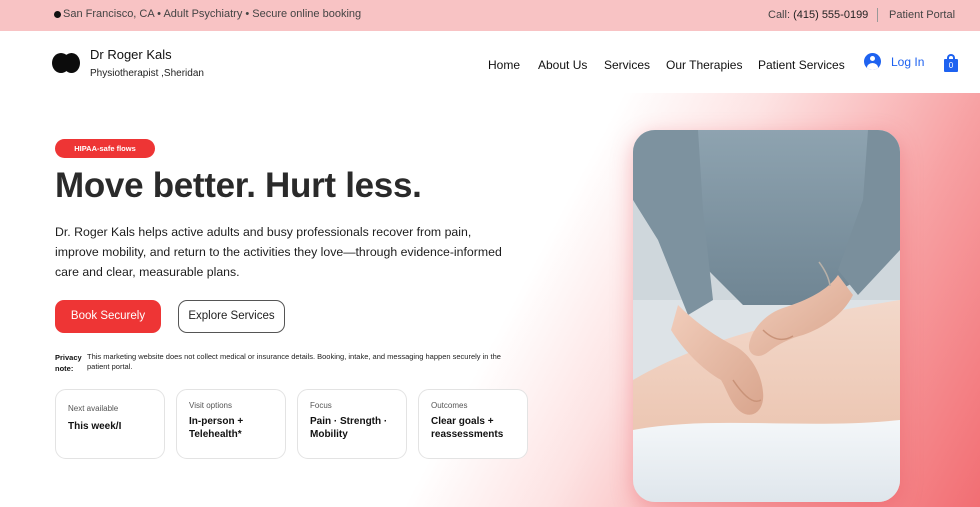  I want to click on privacy-label: Privacy note:, so click(68, 363).